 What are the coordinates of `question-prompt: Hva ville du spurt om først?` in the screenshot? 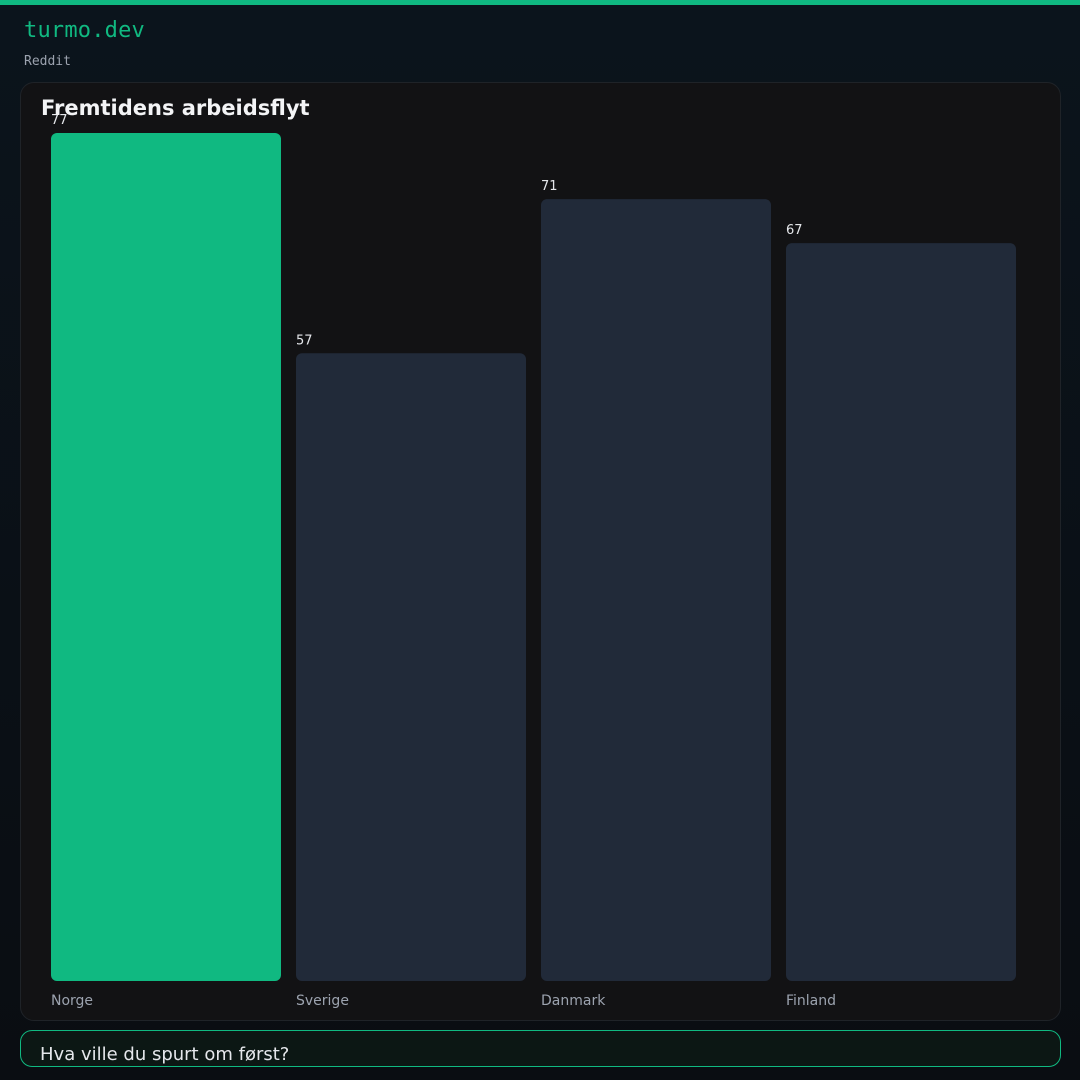 It's located at (540, 1048).